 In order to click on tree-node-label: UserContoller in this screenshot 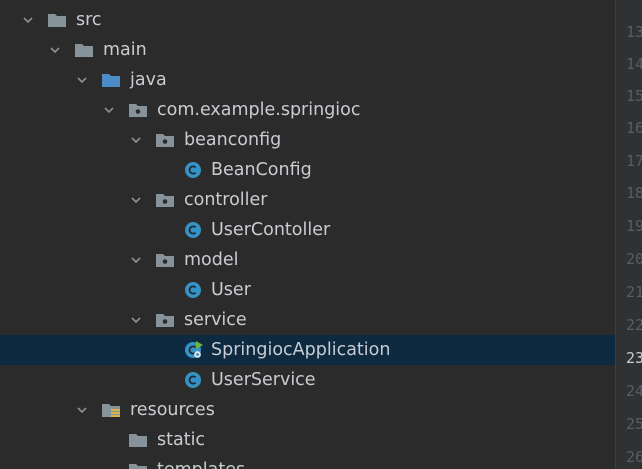, I will do `click(271, 230)`.